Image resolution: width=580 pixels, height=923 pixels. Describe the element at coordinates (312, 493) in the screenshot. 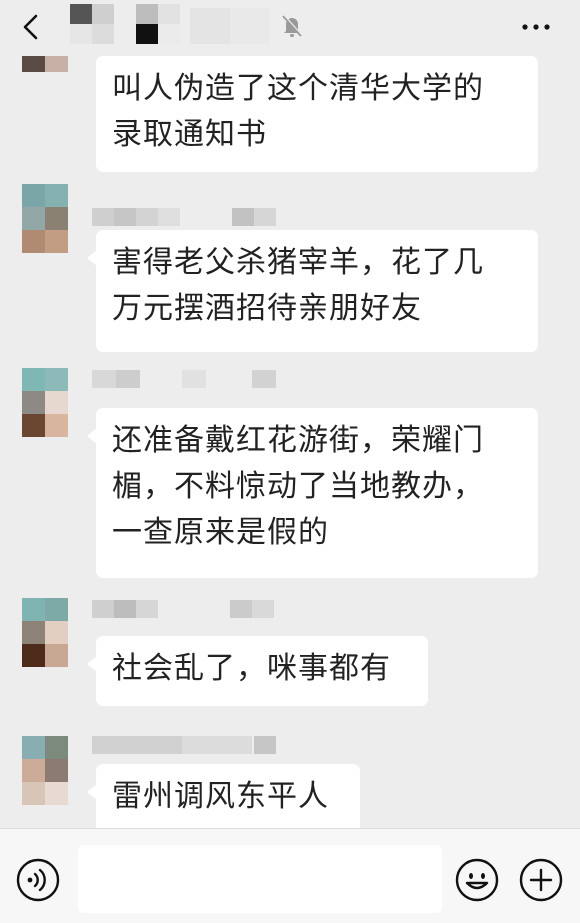

I see `message-bubble: 还准备戴红花游街，荣耀门 楣，不料惊动了当地教办， 一查原来是假的` at that location.